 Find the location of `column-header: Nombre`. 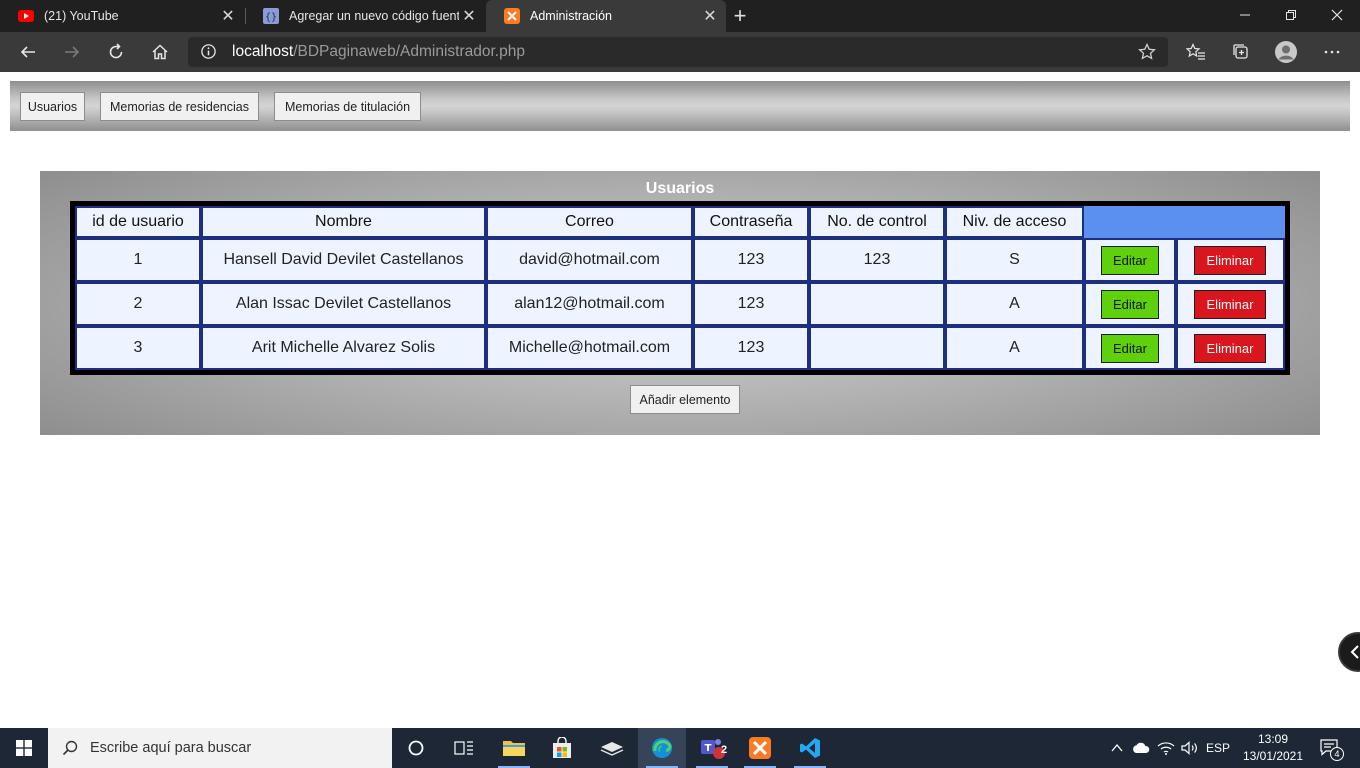

column-header: Nombre is located at coordinates (343, 222).